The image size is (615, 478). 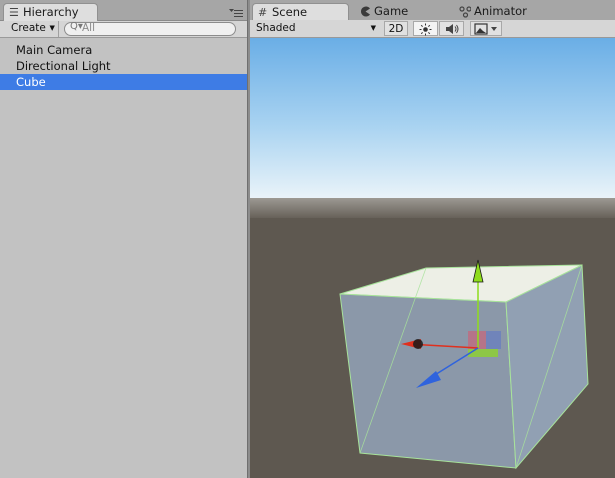 What do you see at coordinates (290, 12) in the screenshot?
I see `tab-scene-label: Scene` at bounding box center [290, 12].